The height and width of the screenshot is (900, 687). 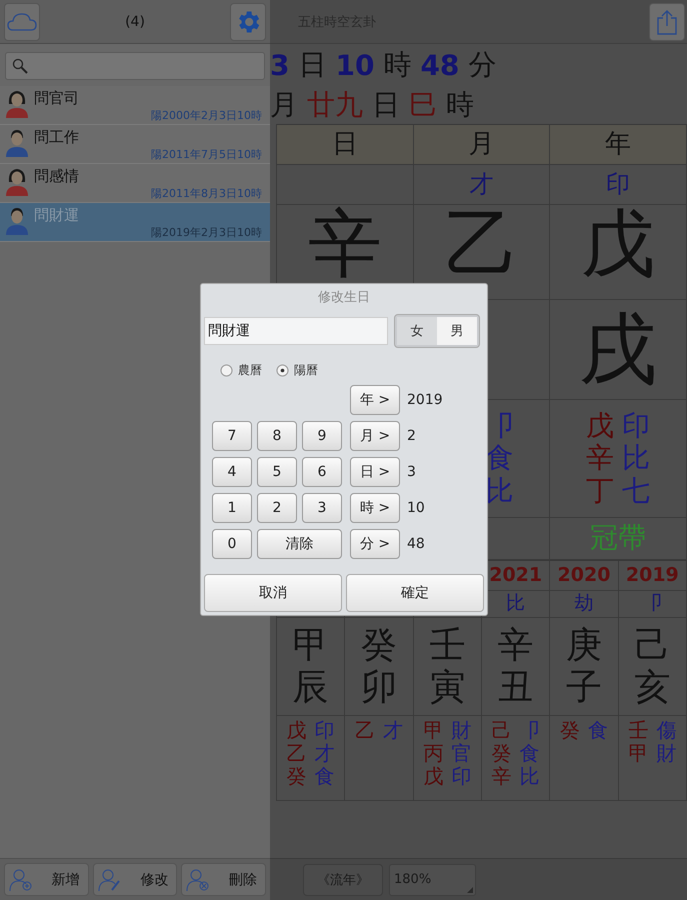 I want to click on date-text: 10, so click(x=354, y=65).